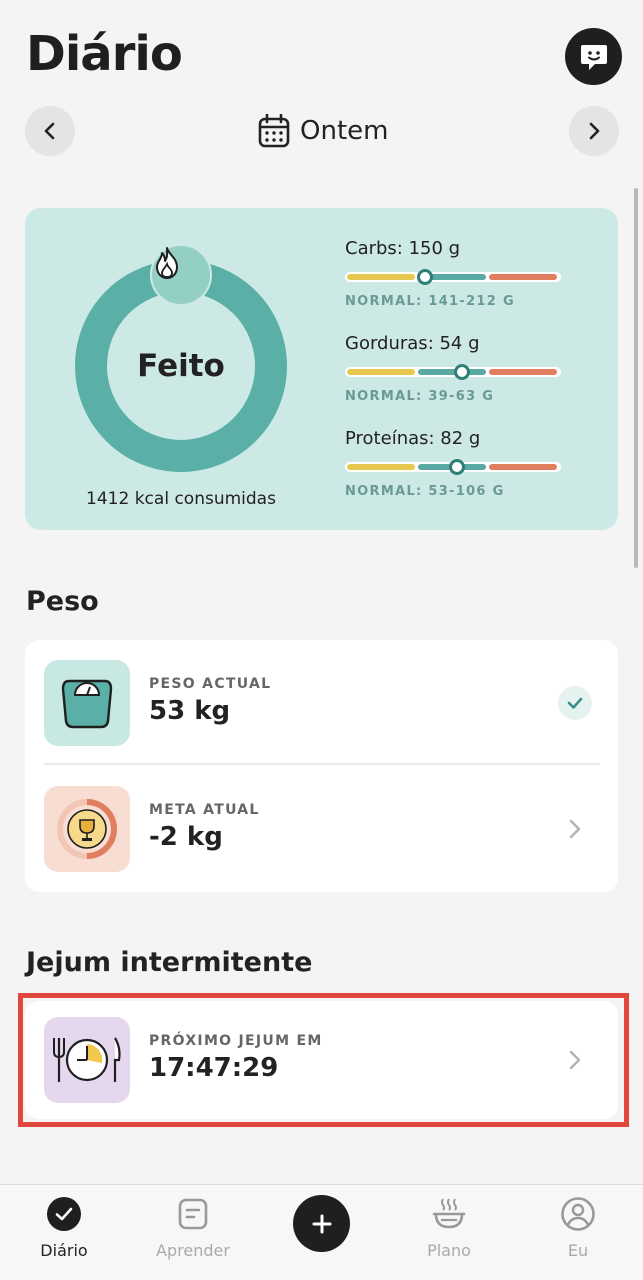 The image size is (643, 1280). I want to click on nav-label: Plano, so click(449, 1250).